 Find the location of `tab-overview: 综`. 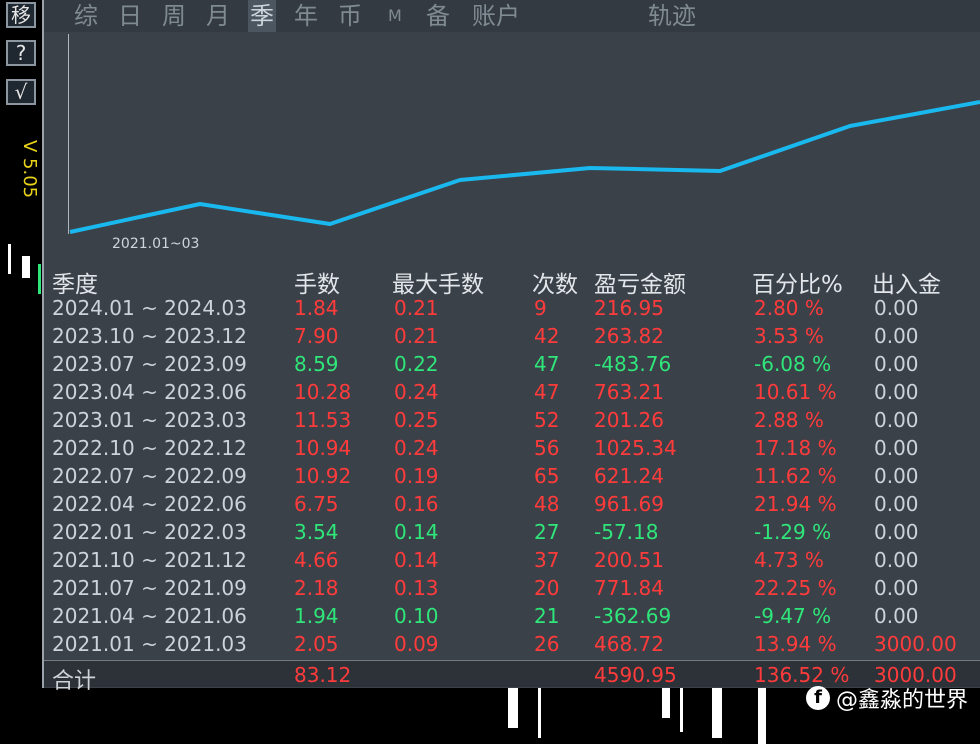

tab-overview: 综 is located at coordinates (86, 16).